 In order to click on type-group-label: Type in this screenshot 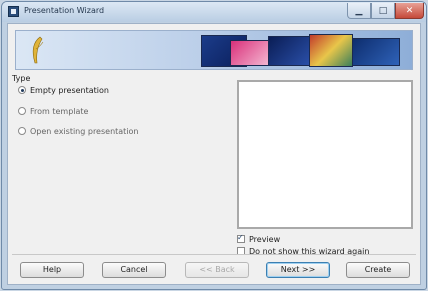, I will do `click(21, 78)`.